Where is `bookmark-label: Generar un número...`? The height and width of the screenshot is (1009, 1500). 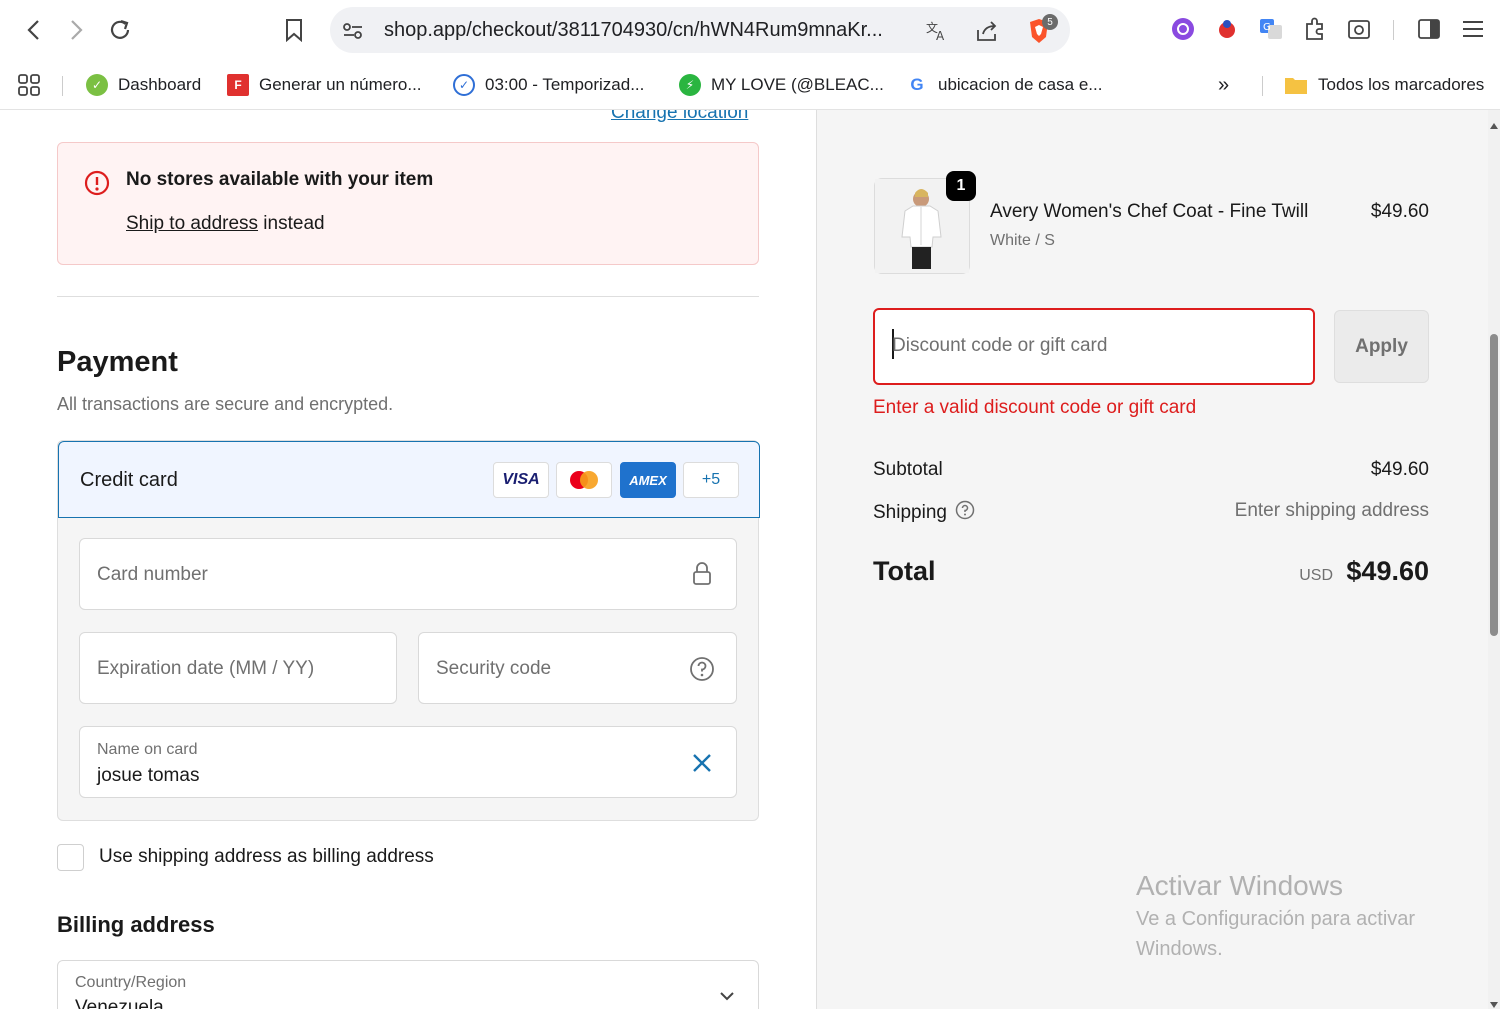
bookmark-label: Generar un número... is located at coordinates (340, 84).